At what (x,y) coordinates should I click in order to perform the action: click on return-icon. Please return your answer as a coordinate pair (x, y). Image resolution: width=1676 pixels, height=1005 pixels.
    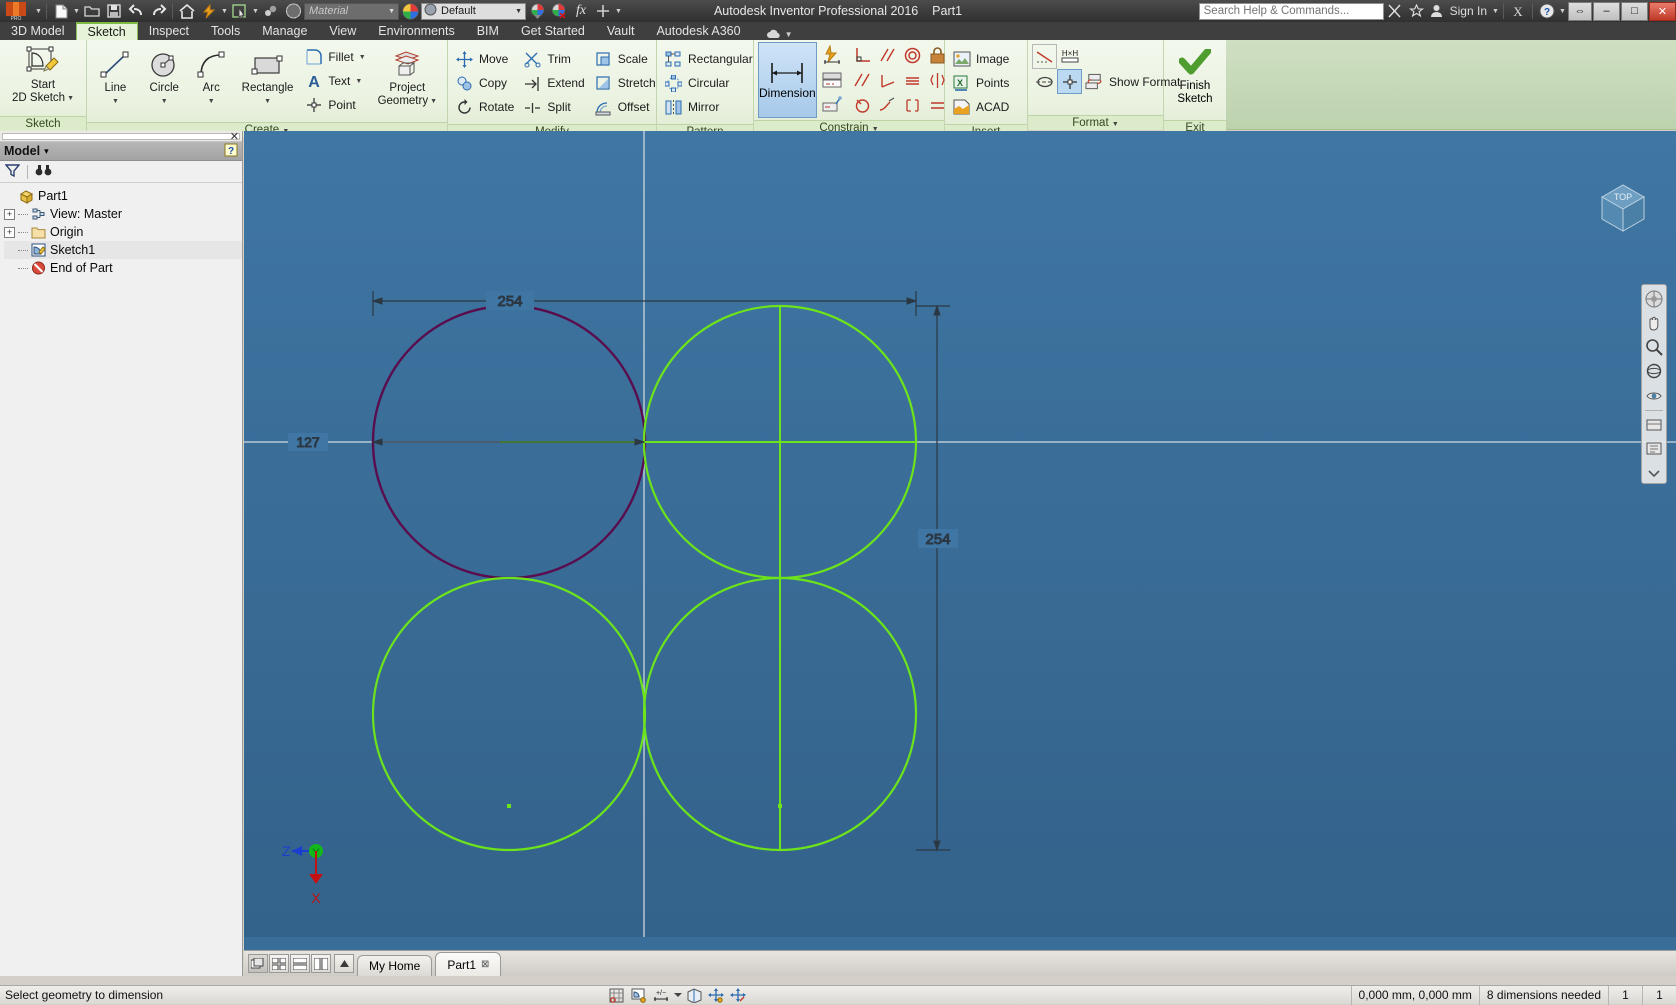
    Looking at the image, I should click on (271, 11).